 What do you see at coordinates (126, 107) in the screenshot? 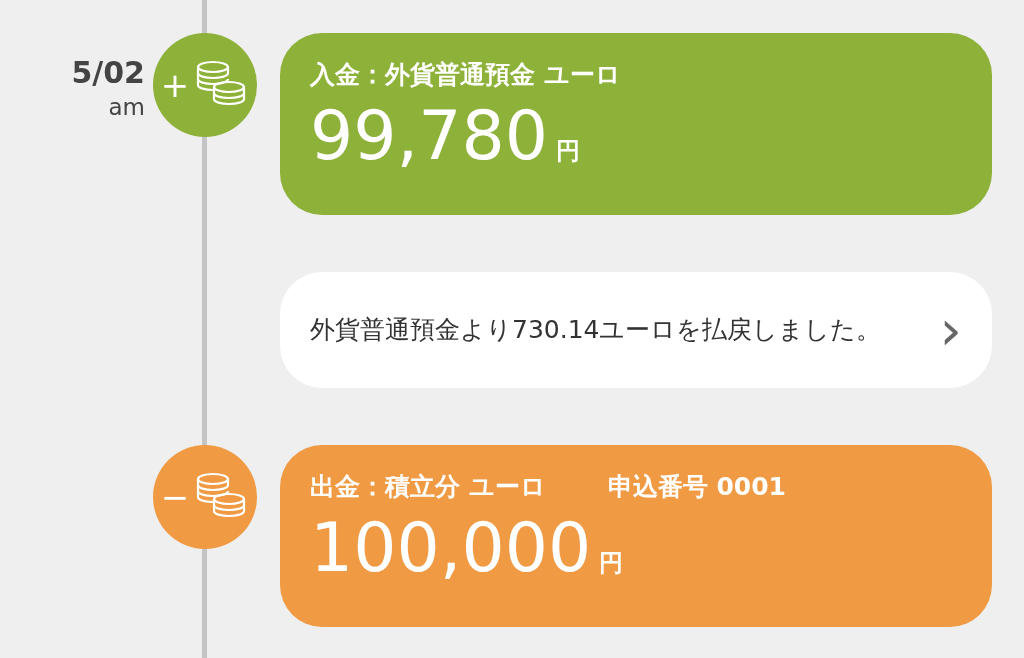
I see `entry-time: am` at bounding box center [126, 107].